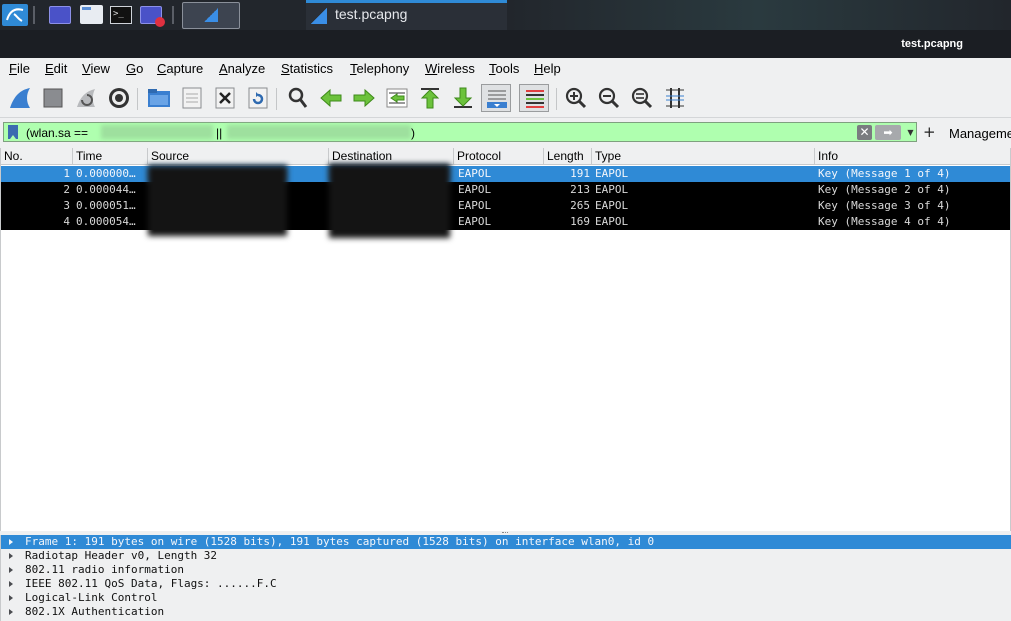 This screenshot has width=1011, height=621. Describe the element at coordinates (884, 173) in the screenshot. I see `cell-info: Key (Message 1 of 4)` at that location.